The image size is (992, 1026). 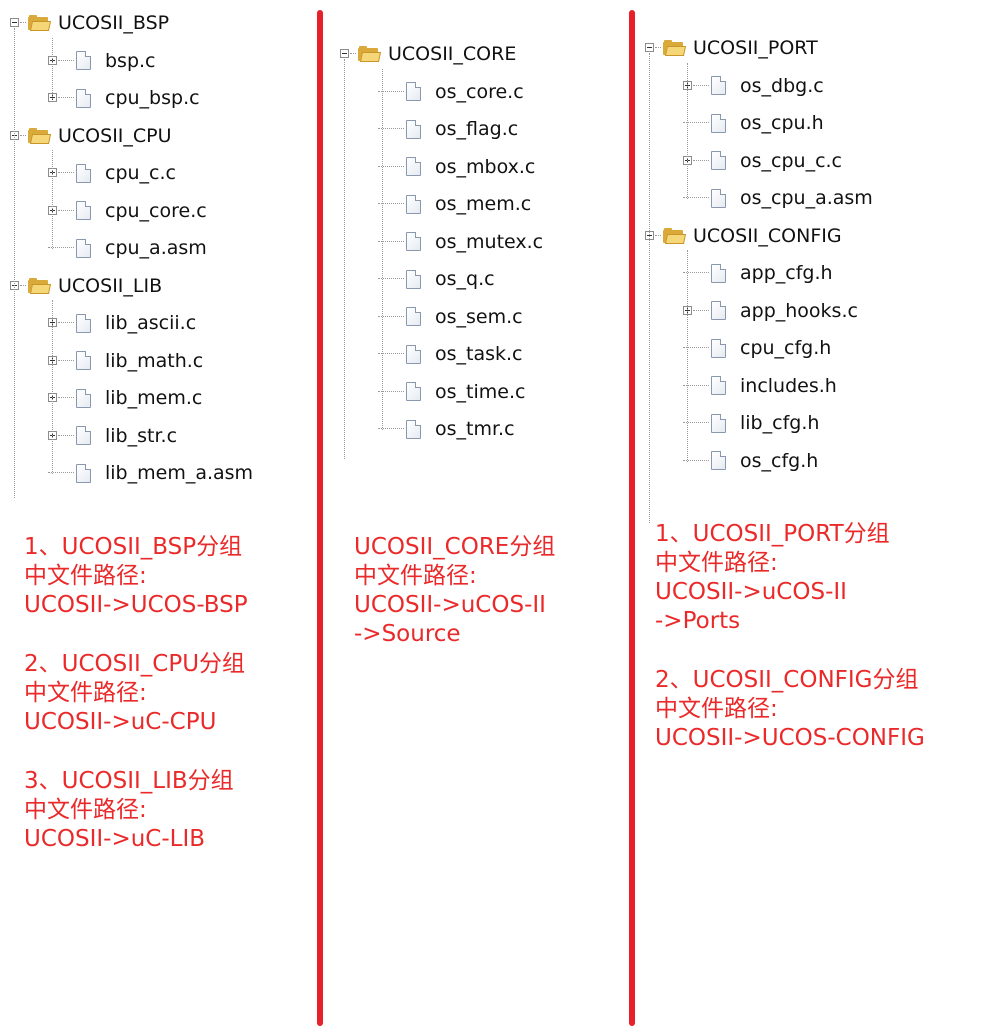 I want to click on tree-file-label: lib_mem.c, so click(x=154, y=398).